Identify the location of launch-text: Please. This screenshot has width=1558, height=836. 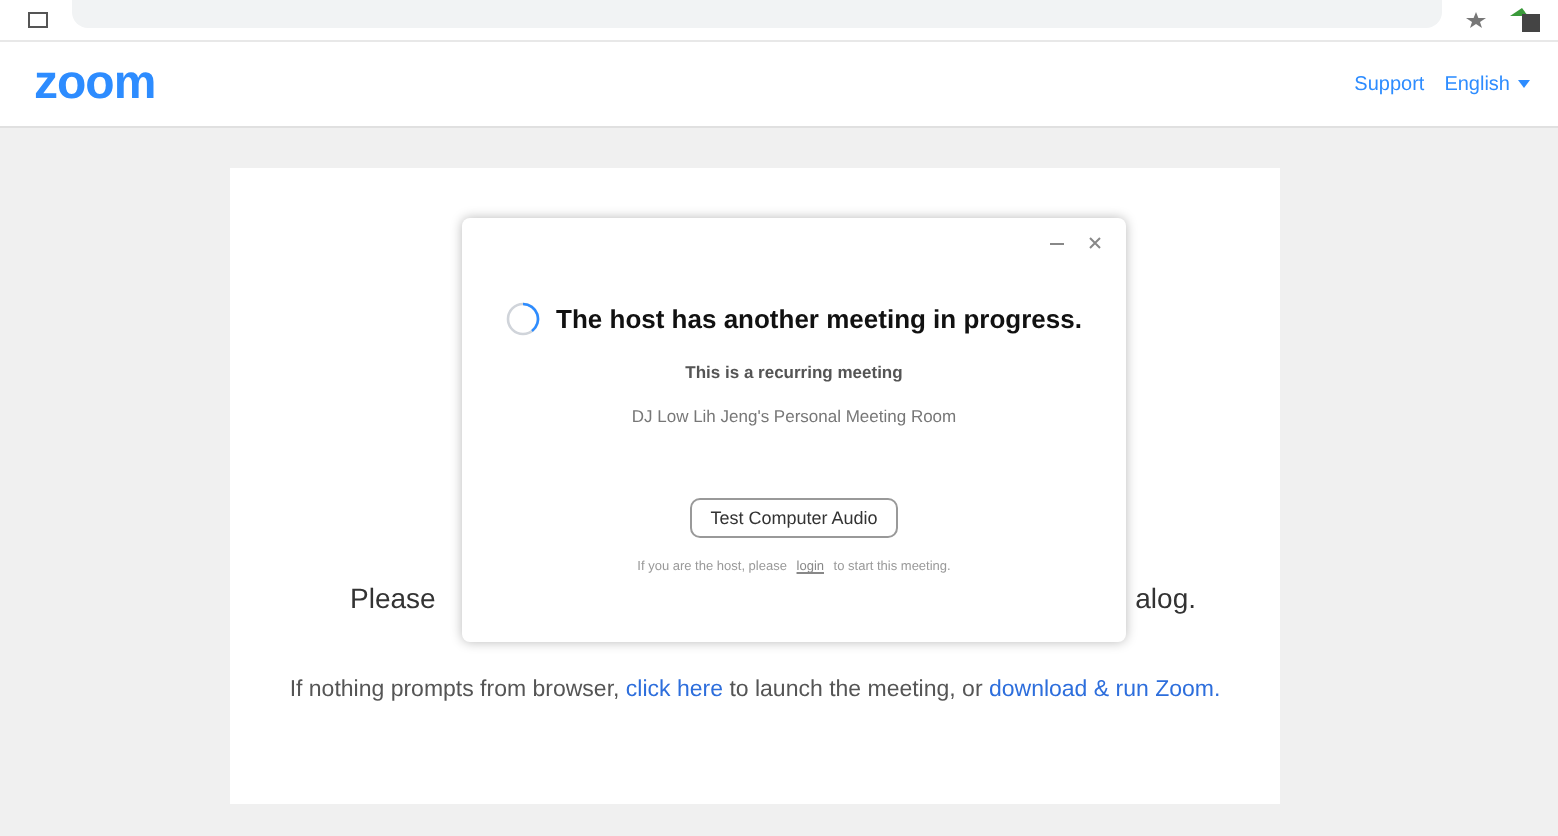
(393, 598).